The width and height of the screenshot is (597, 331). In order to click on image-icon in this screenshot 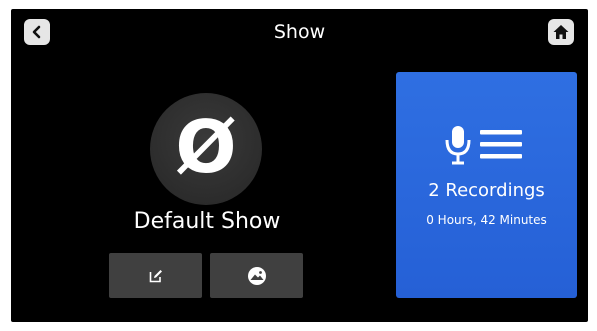, I will do `click(256, 275)`.